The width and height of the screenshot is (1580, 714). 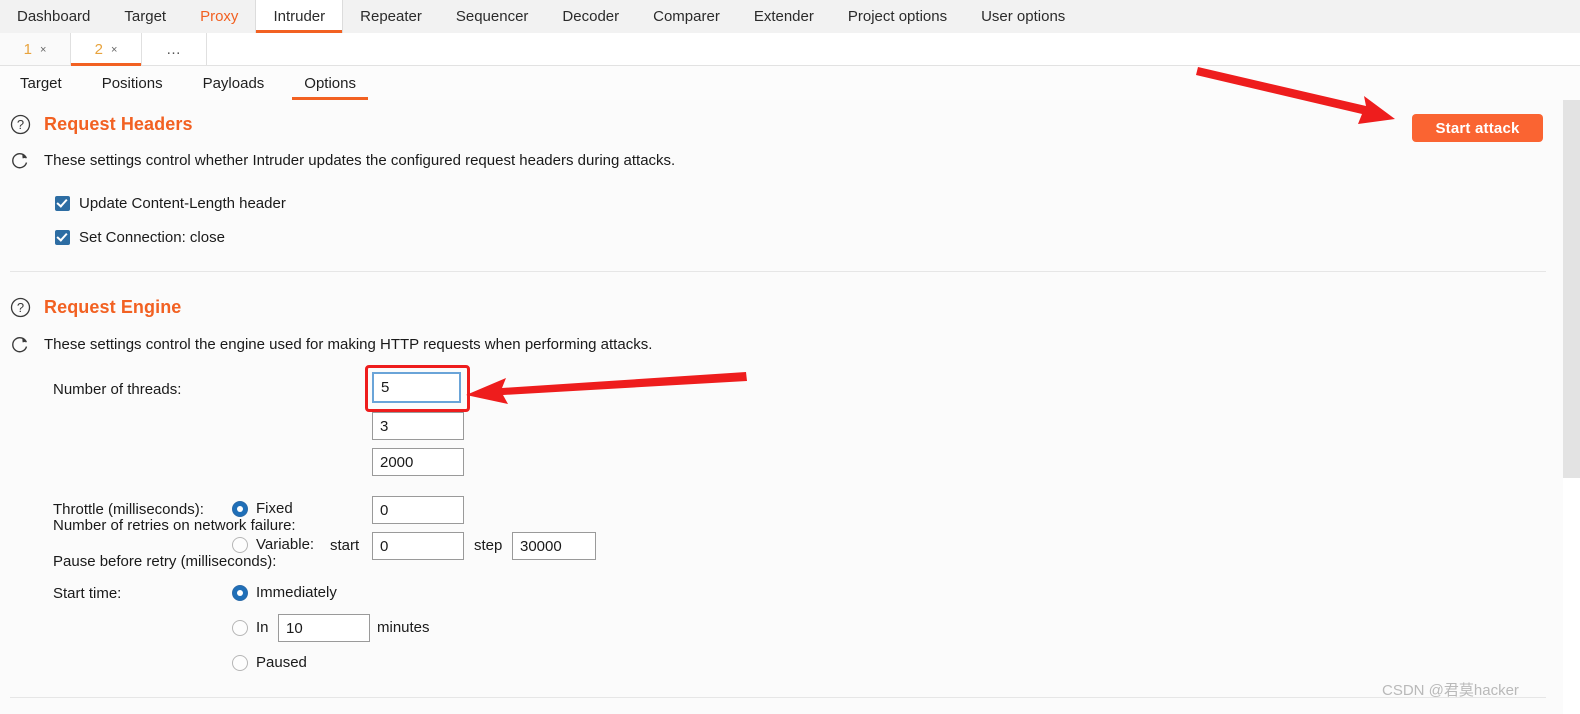 I want to click on section-divider, so click(x=778, y=271).